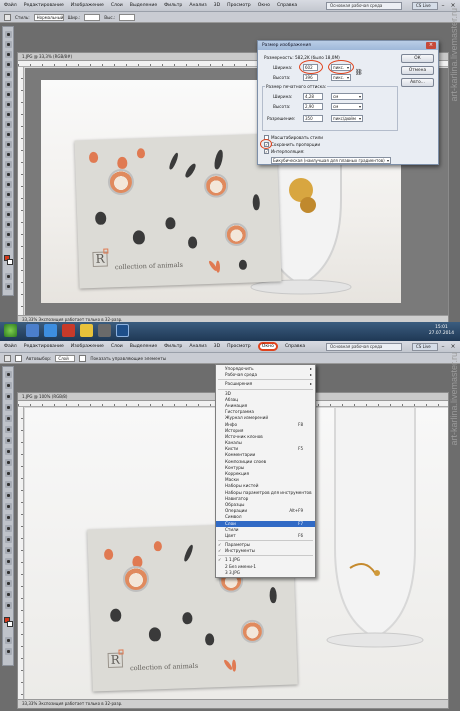 This screenshot has width=460, height=711. What do you see at coordinates (347, 96) in the screenshot?
I see `print-width-unit-select: см` at bounding box center [347, 96].